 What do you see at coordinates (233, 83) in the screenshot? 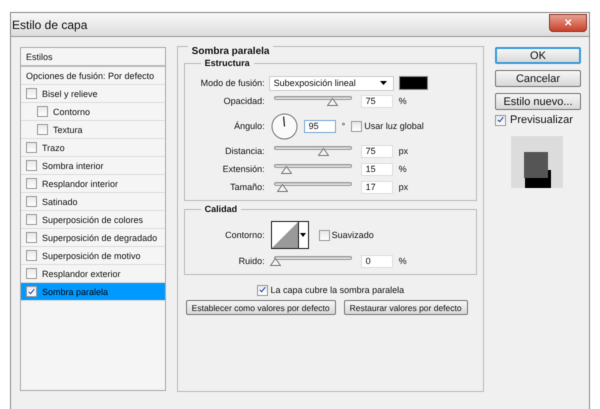
I see `field-label: Modo de fusión:` at bounding box center [233, 83].